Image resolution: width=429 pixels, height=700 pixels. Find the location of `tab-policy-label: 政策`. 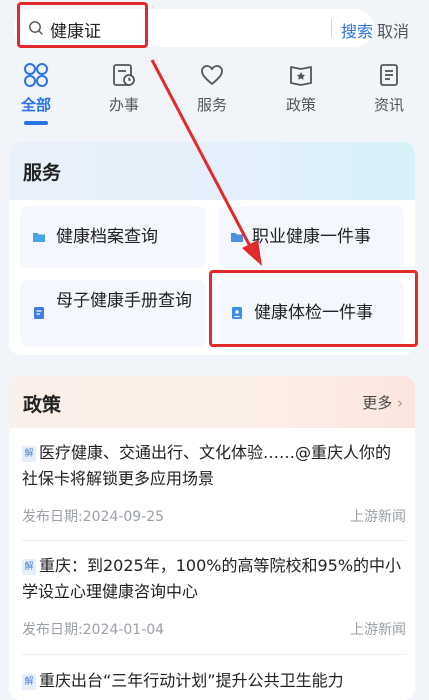

tab-policy-label: 政策 is located at coordinates (300, 105).